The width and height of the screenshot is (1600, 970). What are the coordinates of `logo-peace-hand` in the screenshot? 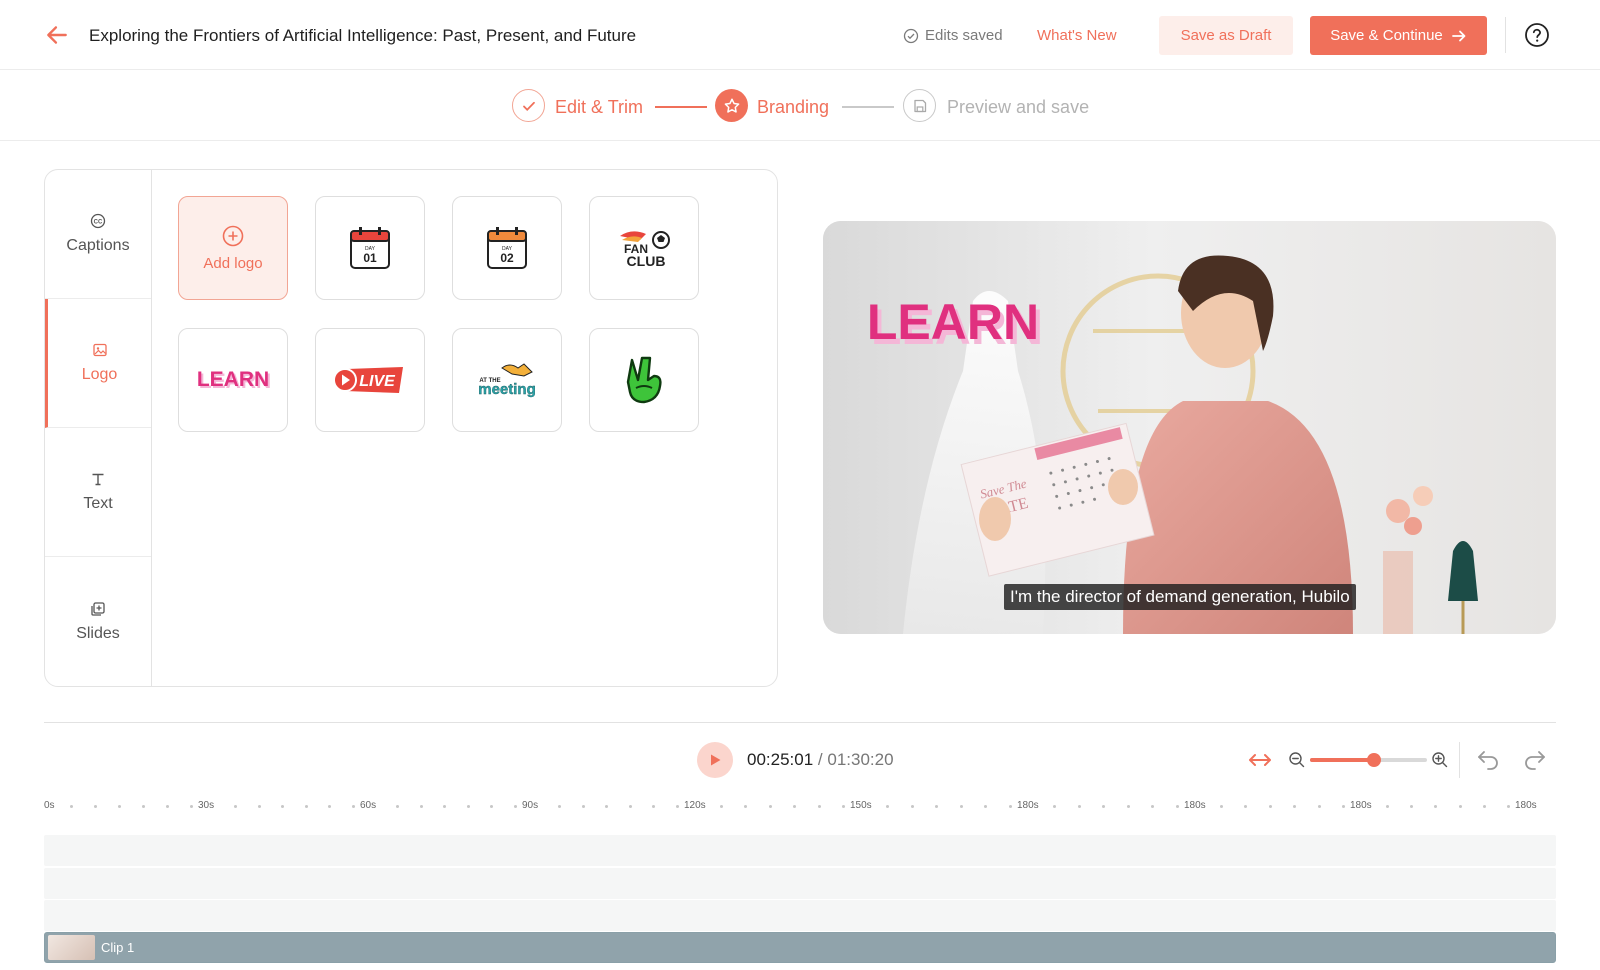 It's located at (644, 380).